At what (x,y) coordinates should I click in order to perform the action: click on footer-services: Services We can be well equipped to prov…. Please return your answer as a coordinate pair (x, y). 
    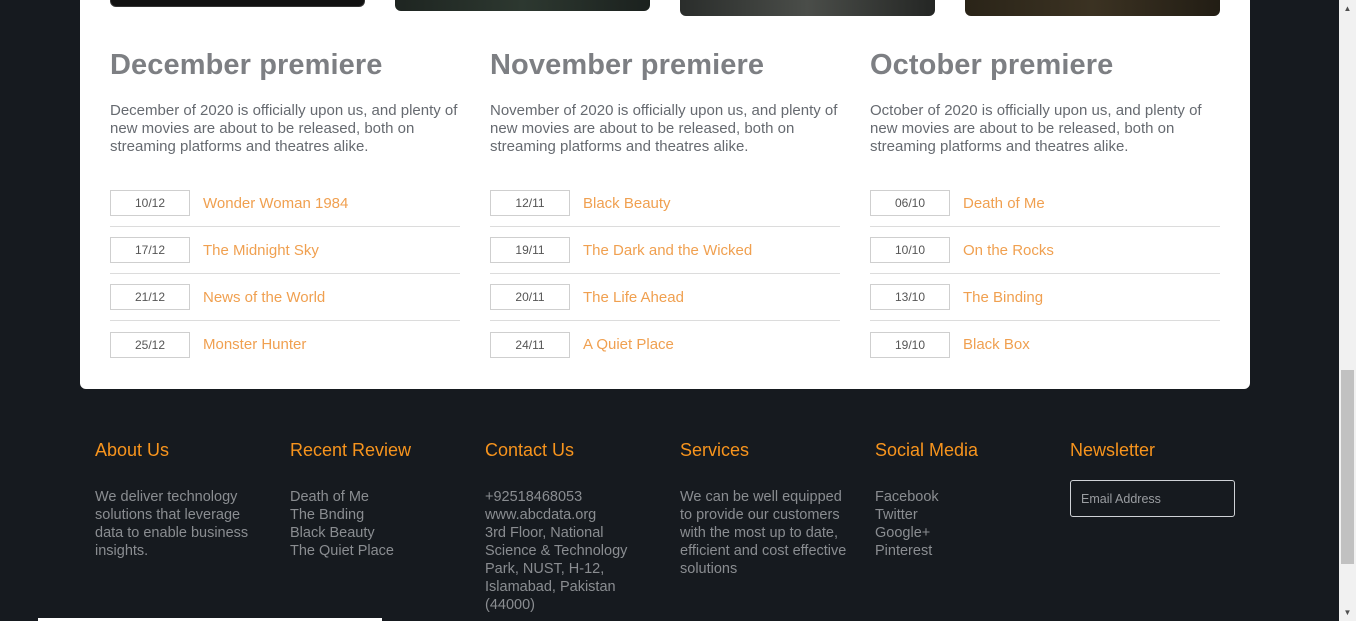
    Looking at the image, I should click on (765, 507).